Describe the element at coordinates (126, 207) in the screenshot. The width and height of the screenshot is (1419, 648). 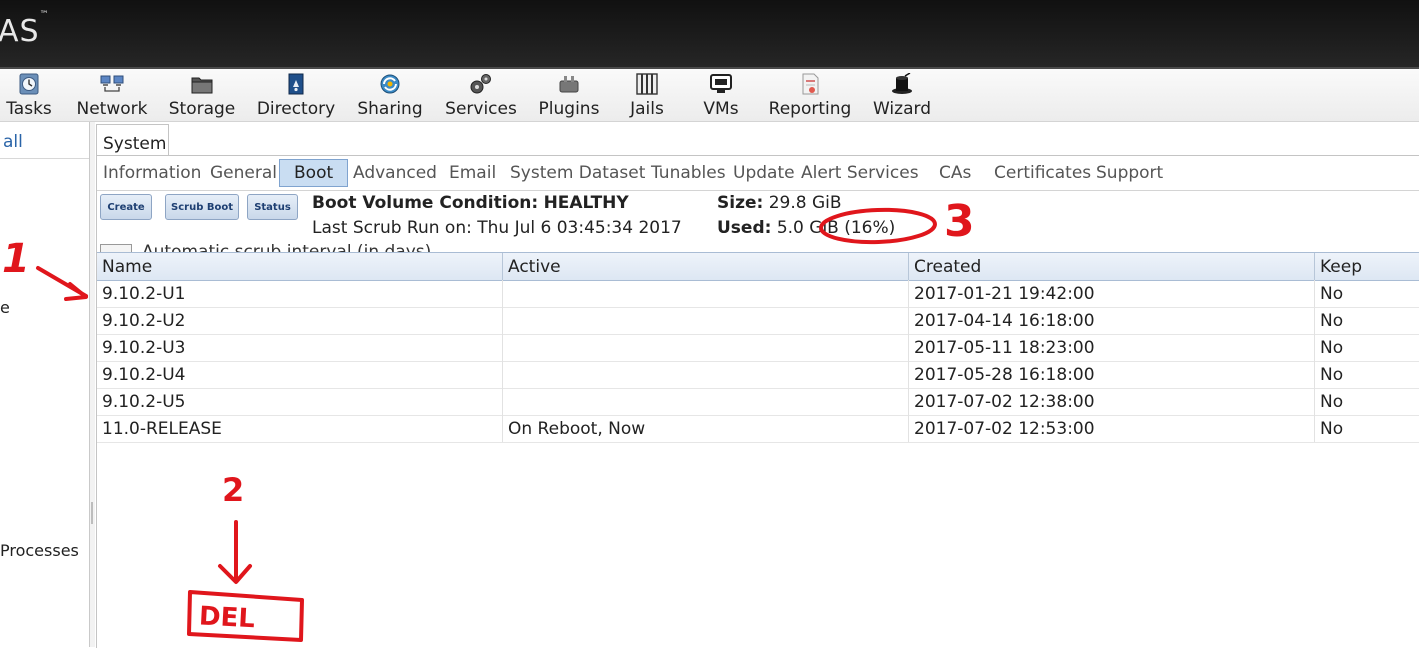
I see `create-button: Create` at that location.